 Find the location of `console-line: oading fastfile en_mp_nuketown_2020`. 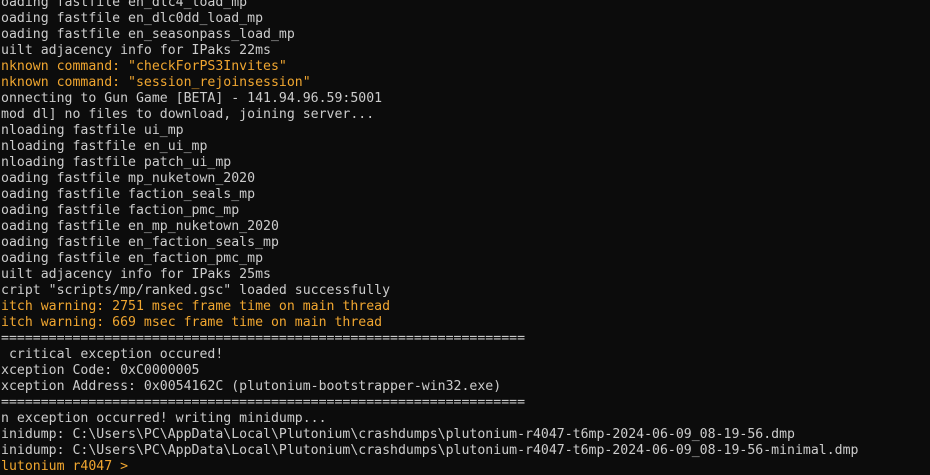

console-line: oading fastfile en_mp_nuketown_2020 is located at coordinates (140, 226).